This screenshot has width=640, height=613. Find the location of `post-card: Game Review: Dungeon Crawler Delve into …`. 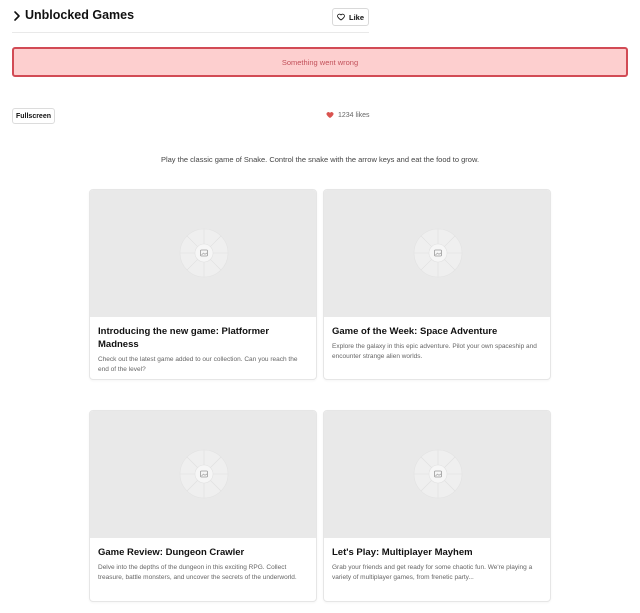

post-card: Game Review: Dungeon Crawler Delve into … is located at coordinates (203, 506).